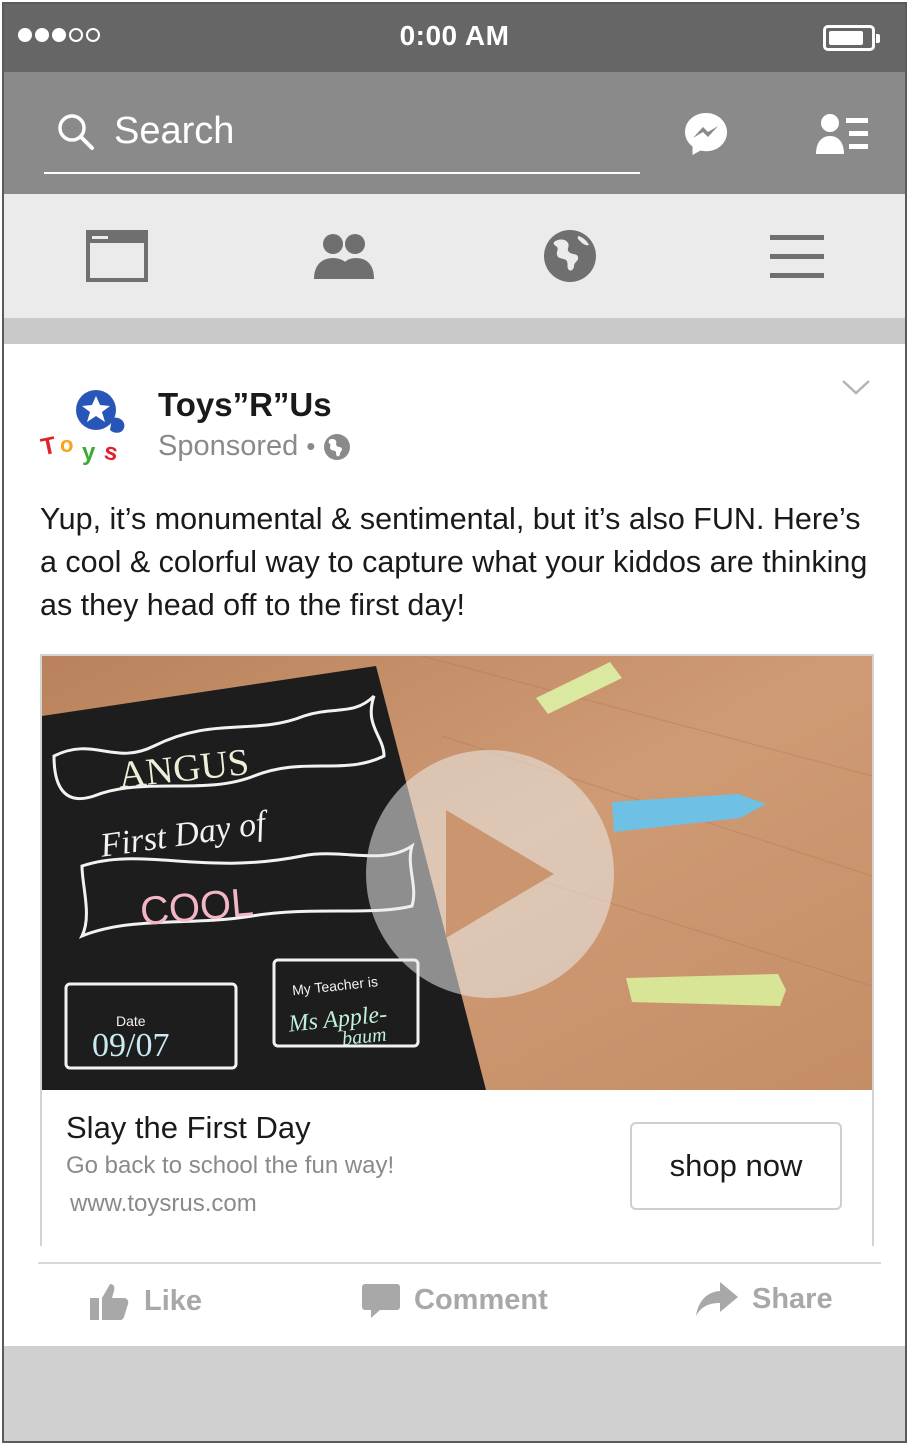 The height and width of the screenshot is (1448, 912). Describe the element at coordinates (717, 1299) in the screenshot. I see `share-arrow-icon` at that location.